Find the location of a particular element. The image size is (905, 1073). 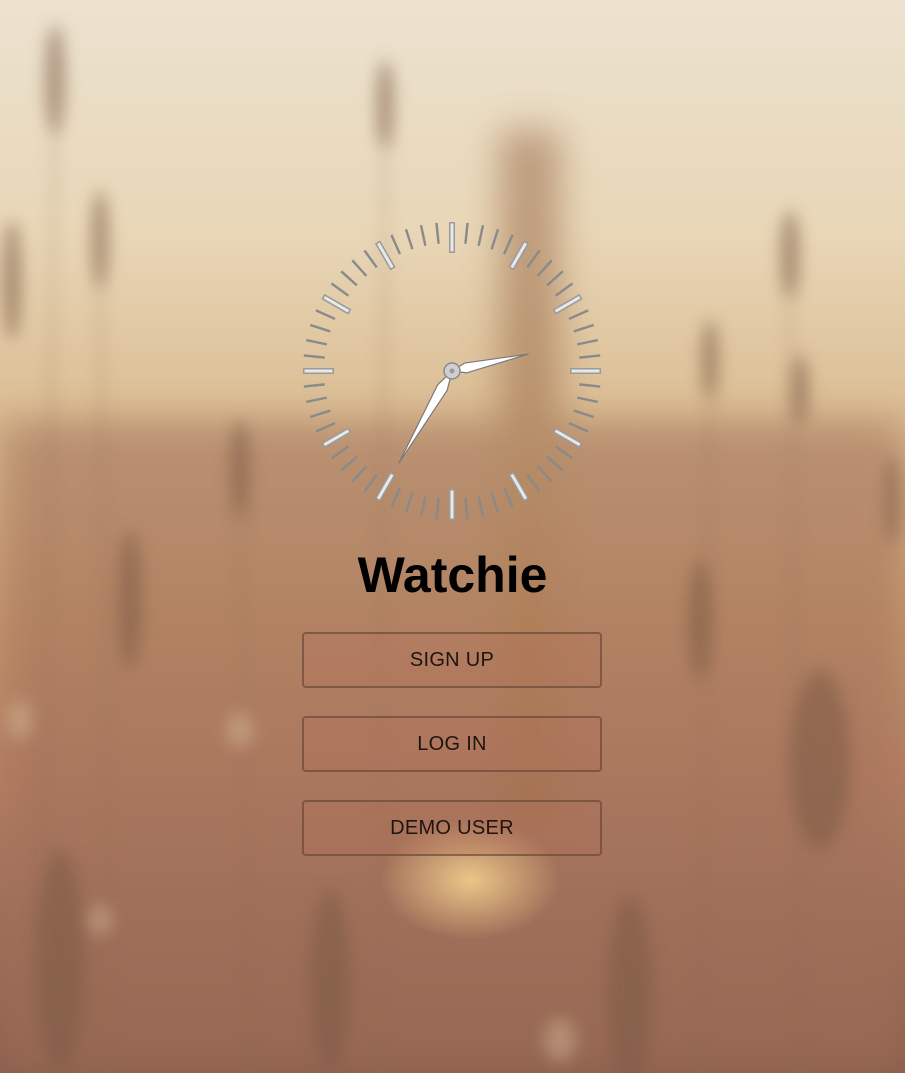

hour-hand is located at coordinates (490, 363).